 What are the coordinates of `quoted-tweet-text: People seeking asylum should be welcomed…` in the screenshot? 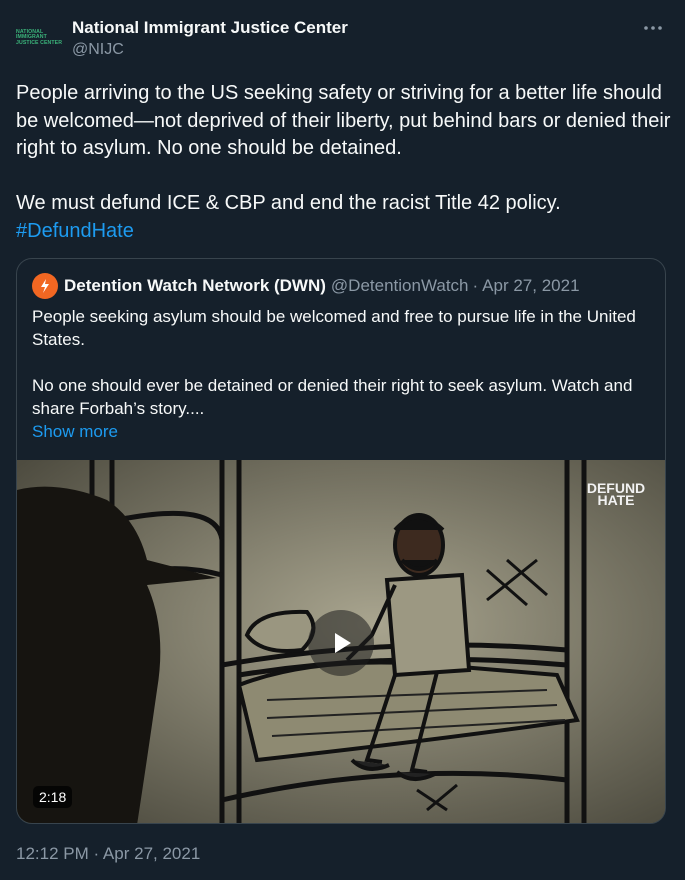 It's located at (337, 374).